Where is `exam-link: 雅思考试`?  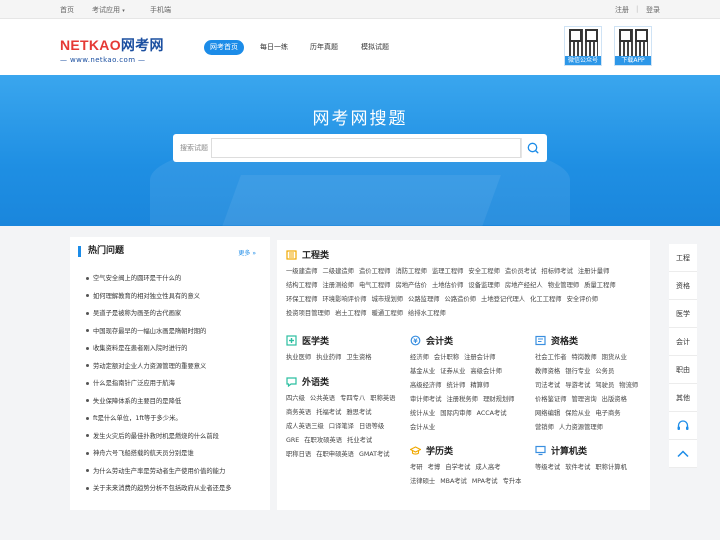 exam-link: 雅思考试 is located at coordinates (358, 413).